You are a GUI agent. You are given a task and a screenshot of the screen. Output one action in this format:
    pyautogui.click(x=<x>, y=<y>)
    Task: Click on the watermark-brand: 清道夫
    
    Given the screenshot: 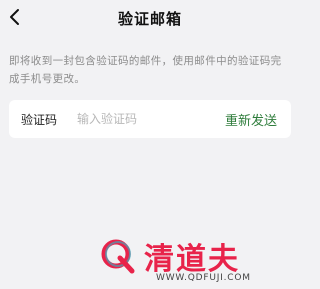 What is the action you would take?
    pyautogui.click(x=192, y=259)
    